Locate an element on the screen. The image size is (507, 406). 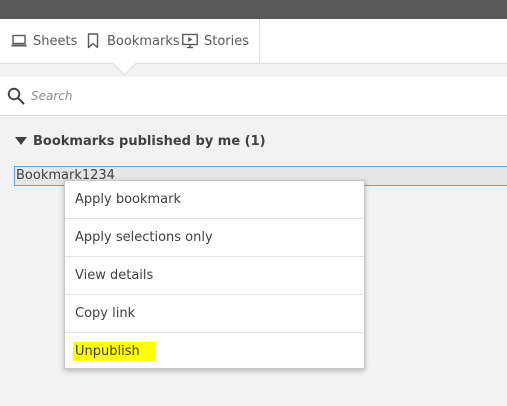
section-title: Bookmarks published by me (1) is located at coordinates (149, 141).